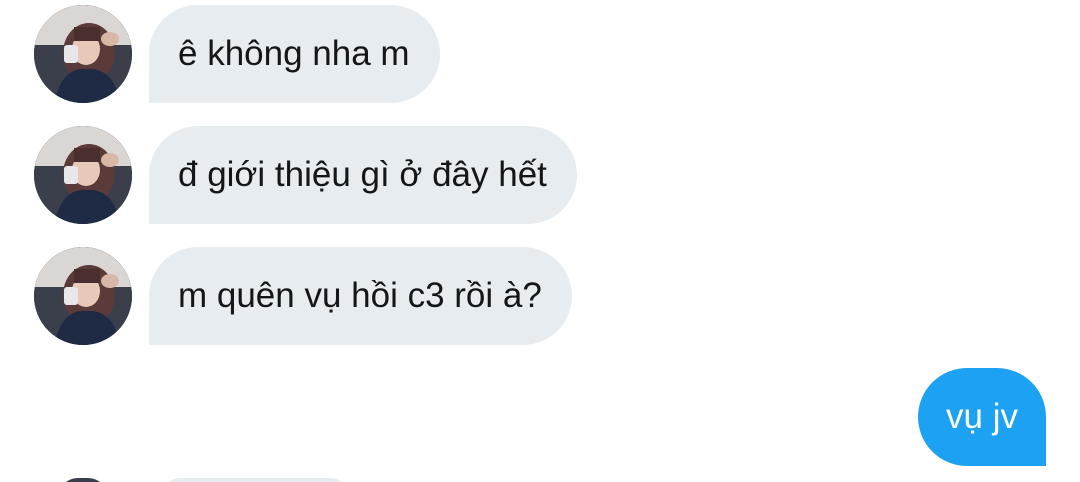 The image size is (1080, 482). Describe the element at coordinates (255, 480) in the screenshot. I see `next-message-bubble-partial` at that location.